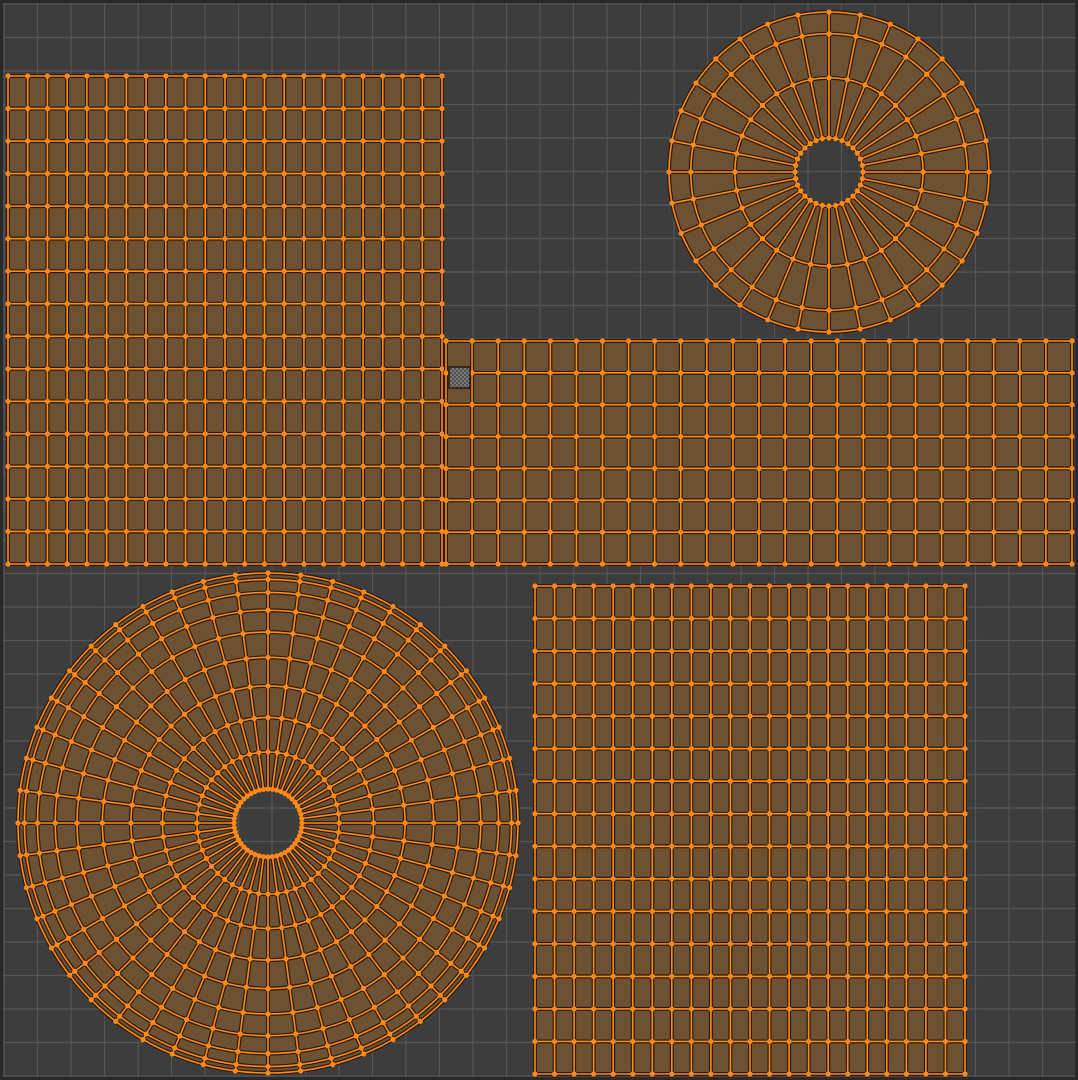 This screenshot has height=1080, width=1078. I want to click on uv-island-strip-middle-right, so click(759, 452).